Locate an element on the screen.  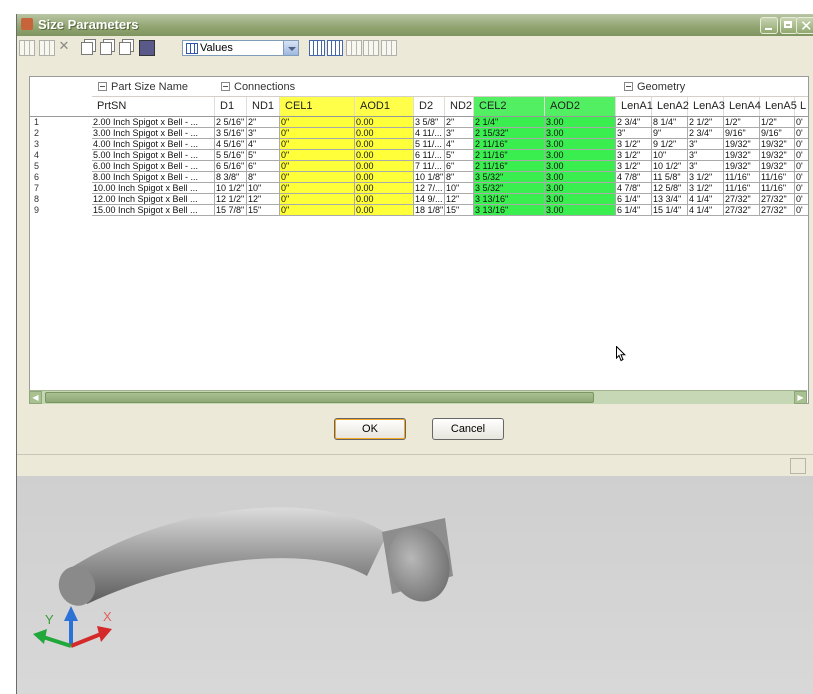
group-header-part-size-name: Part Size Name is located at coordinates (153, 87).